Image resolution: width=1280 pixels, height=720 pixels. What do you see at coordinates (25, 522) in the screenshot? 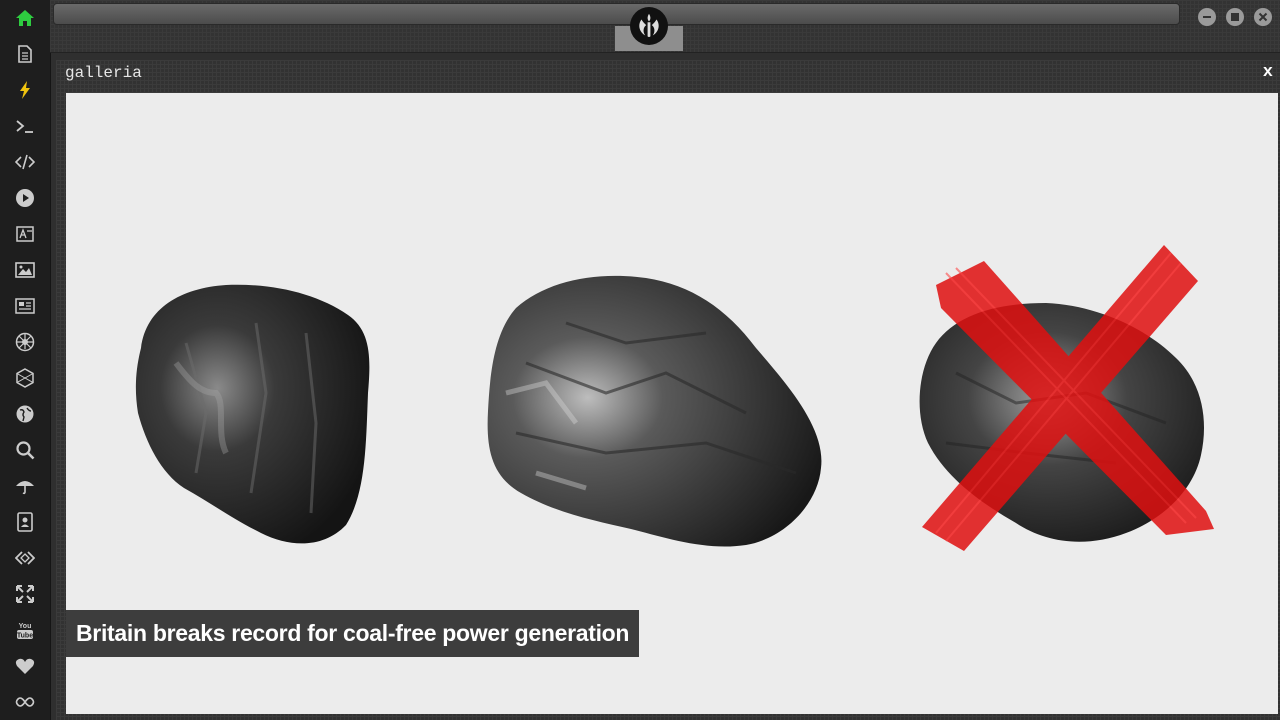
I see `contacts-icon` at bounding box center [25, 522].